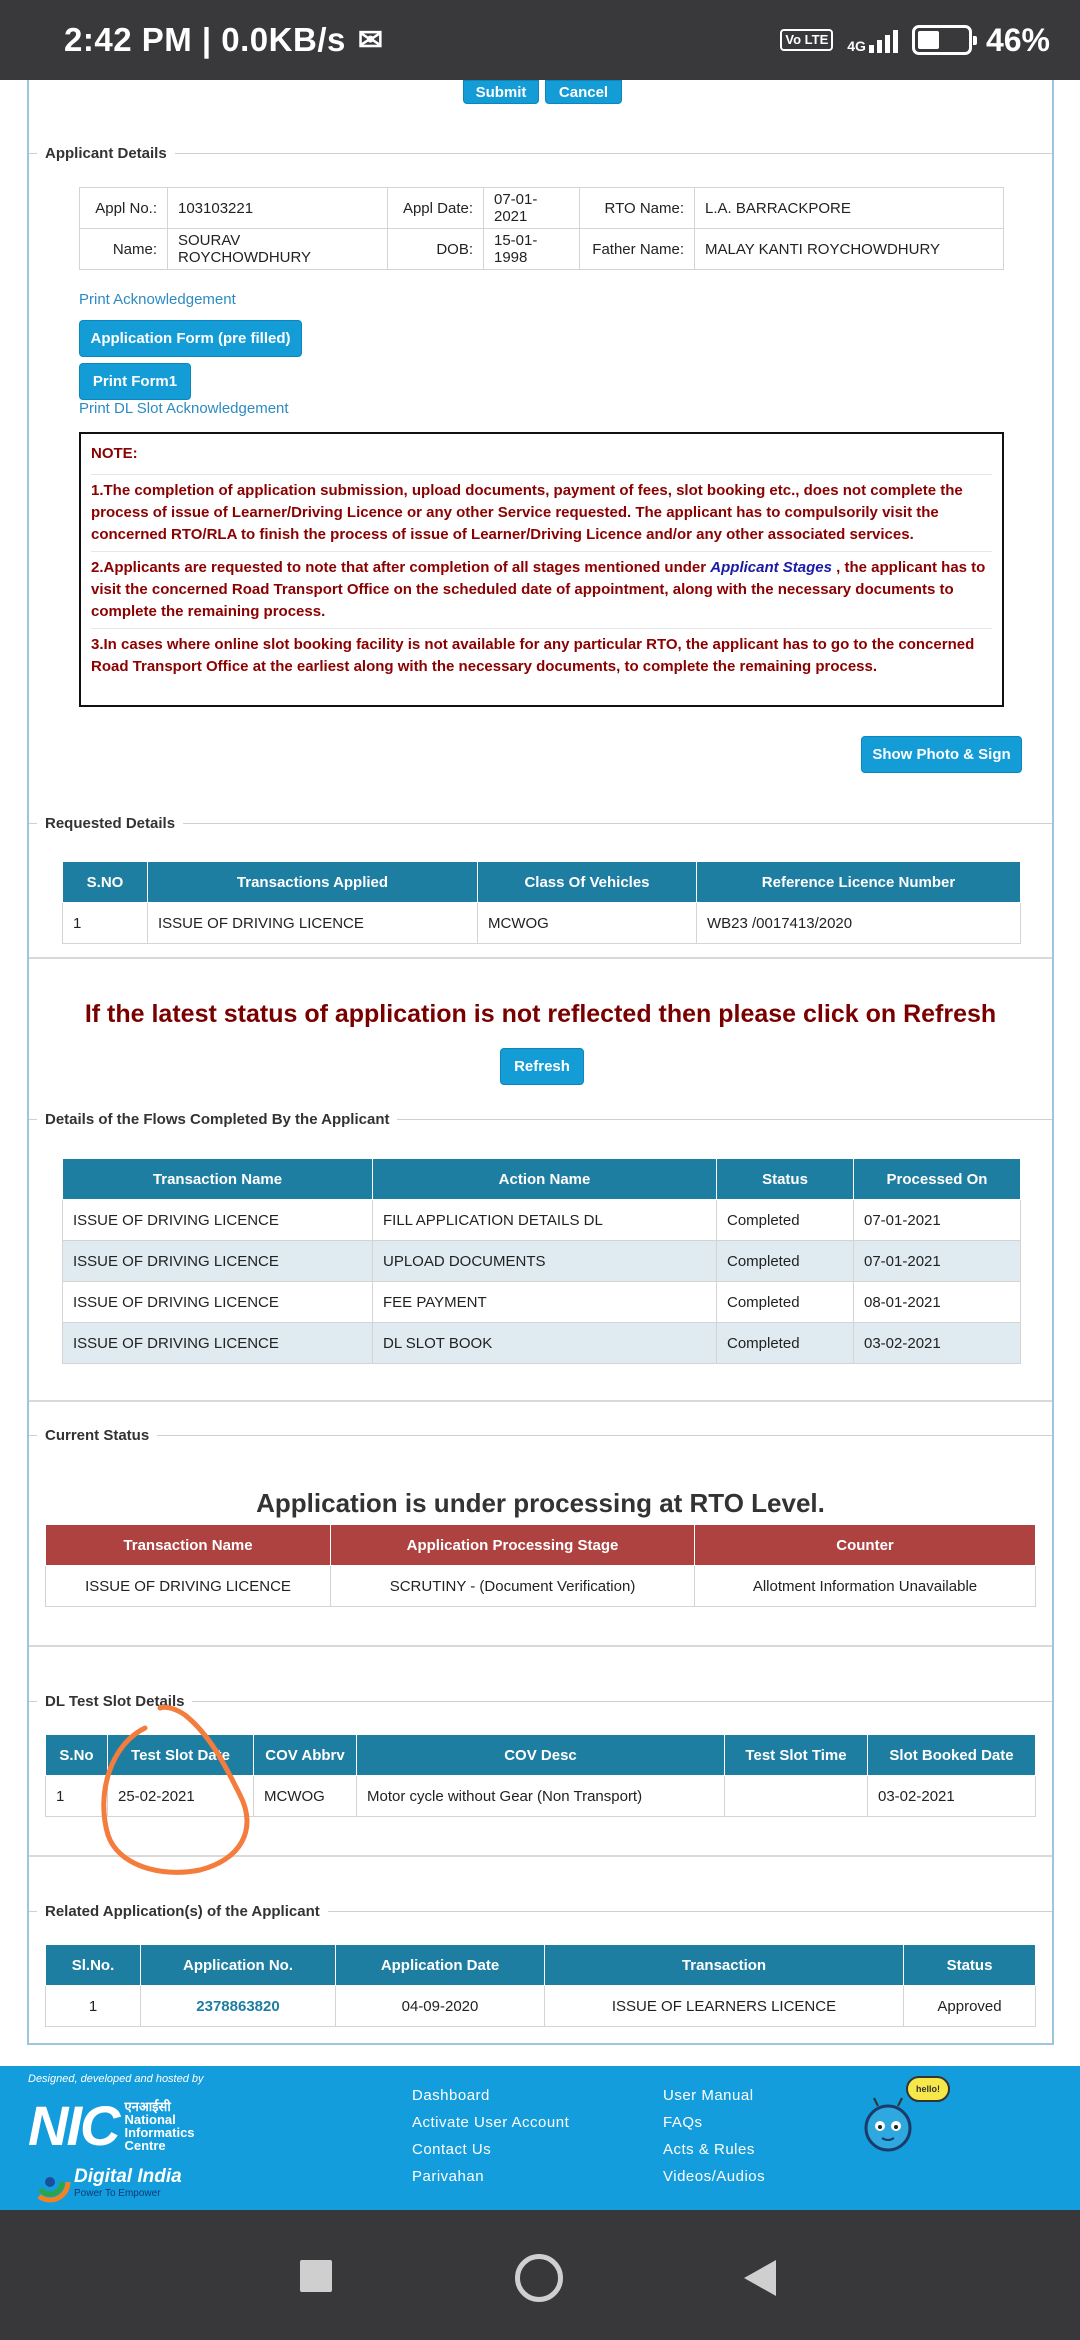  Describe the element at coordinates (944, 40) in the screenshot. I see `battery-icon` at that location.